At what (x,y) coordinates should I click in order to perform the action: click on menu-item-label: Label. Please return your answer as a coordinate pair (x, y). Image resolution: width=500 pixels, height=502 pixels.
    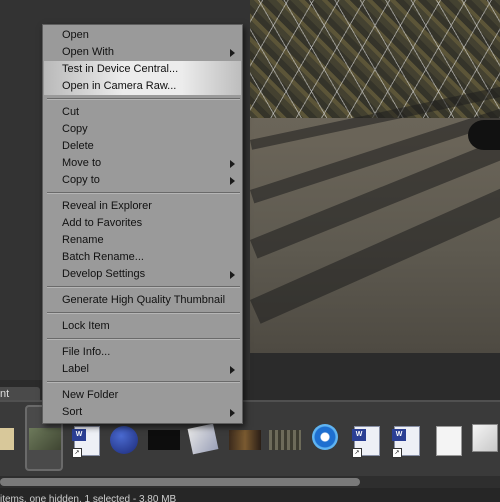
    Looking at the image, I should click on (142, 369).